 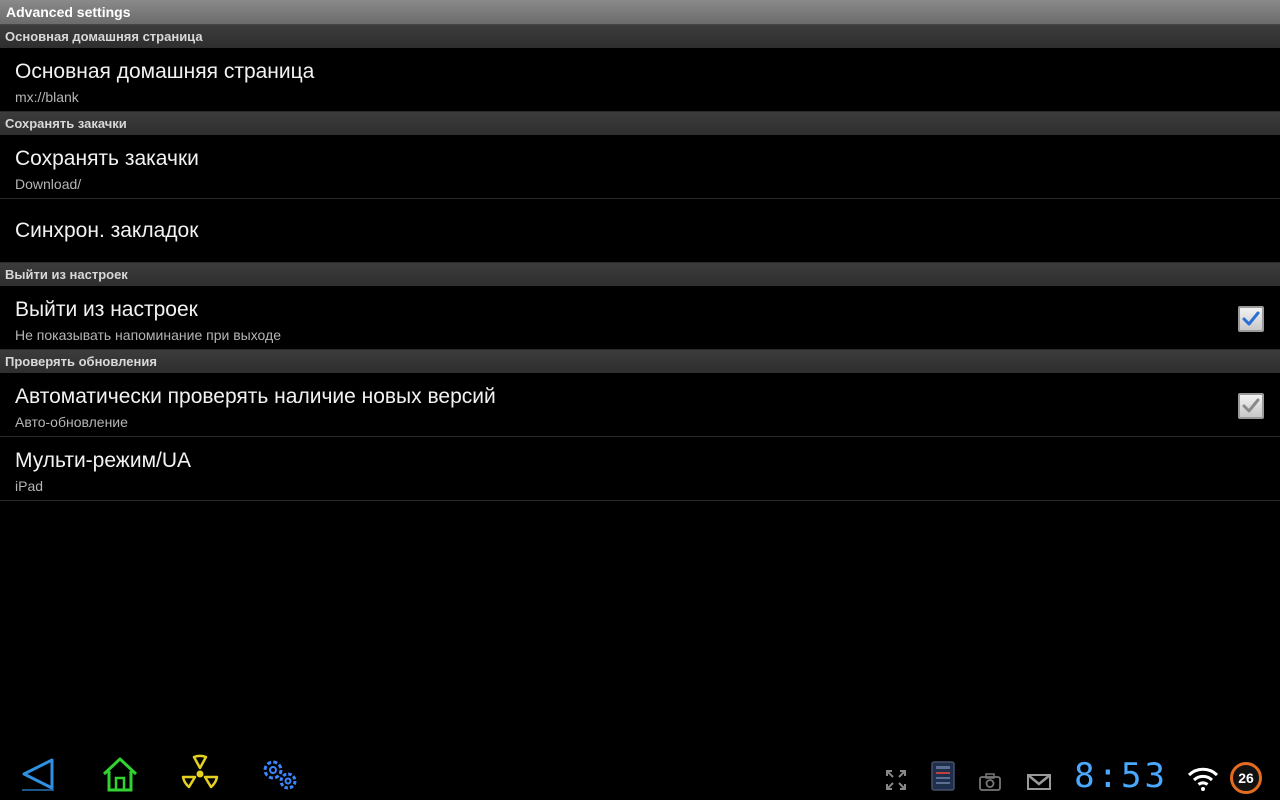 I want to click on gmail-notification, so click(x=1039, y=782).